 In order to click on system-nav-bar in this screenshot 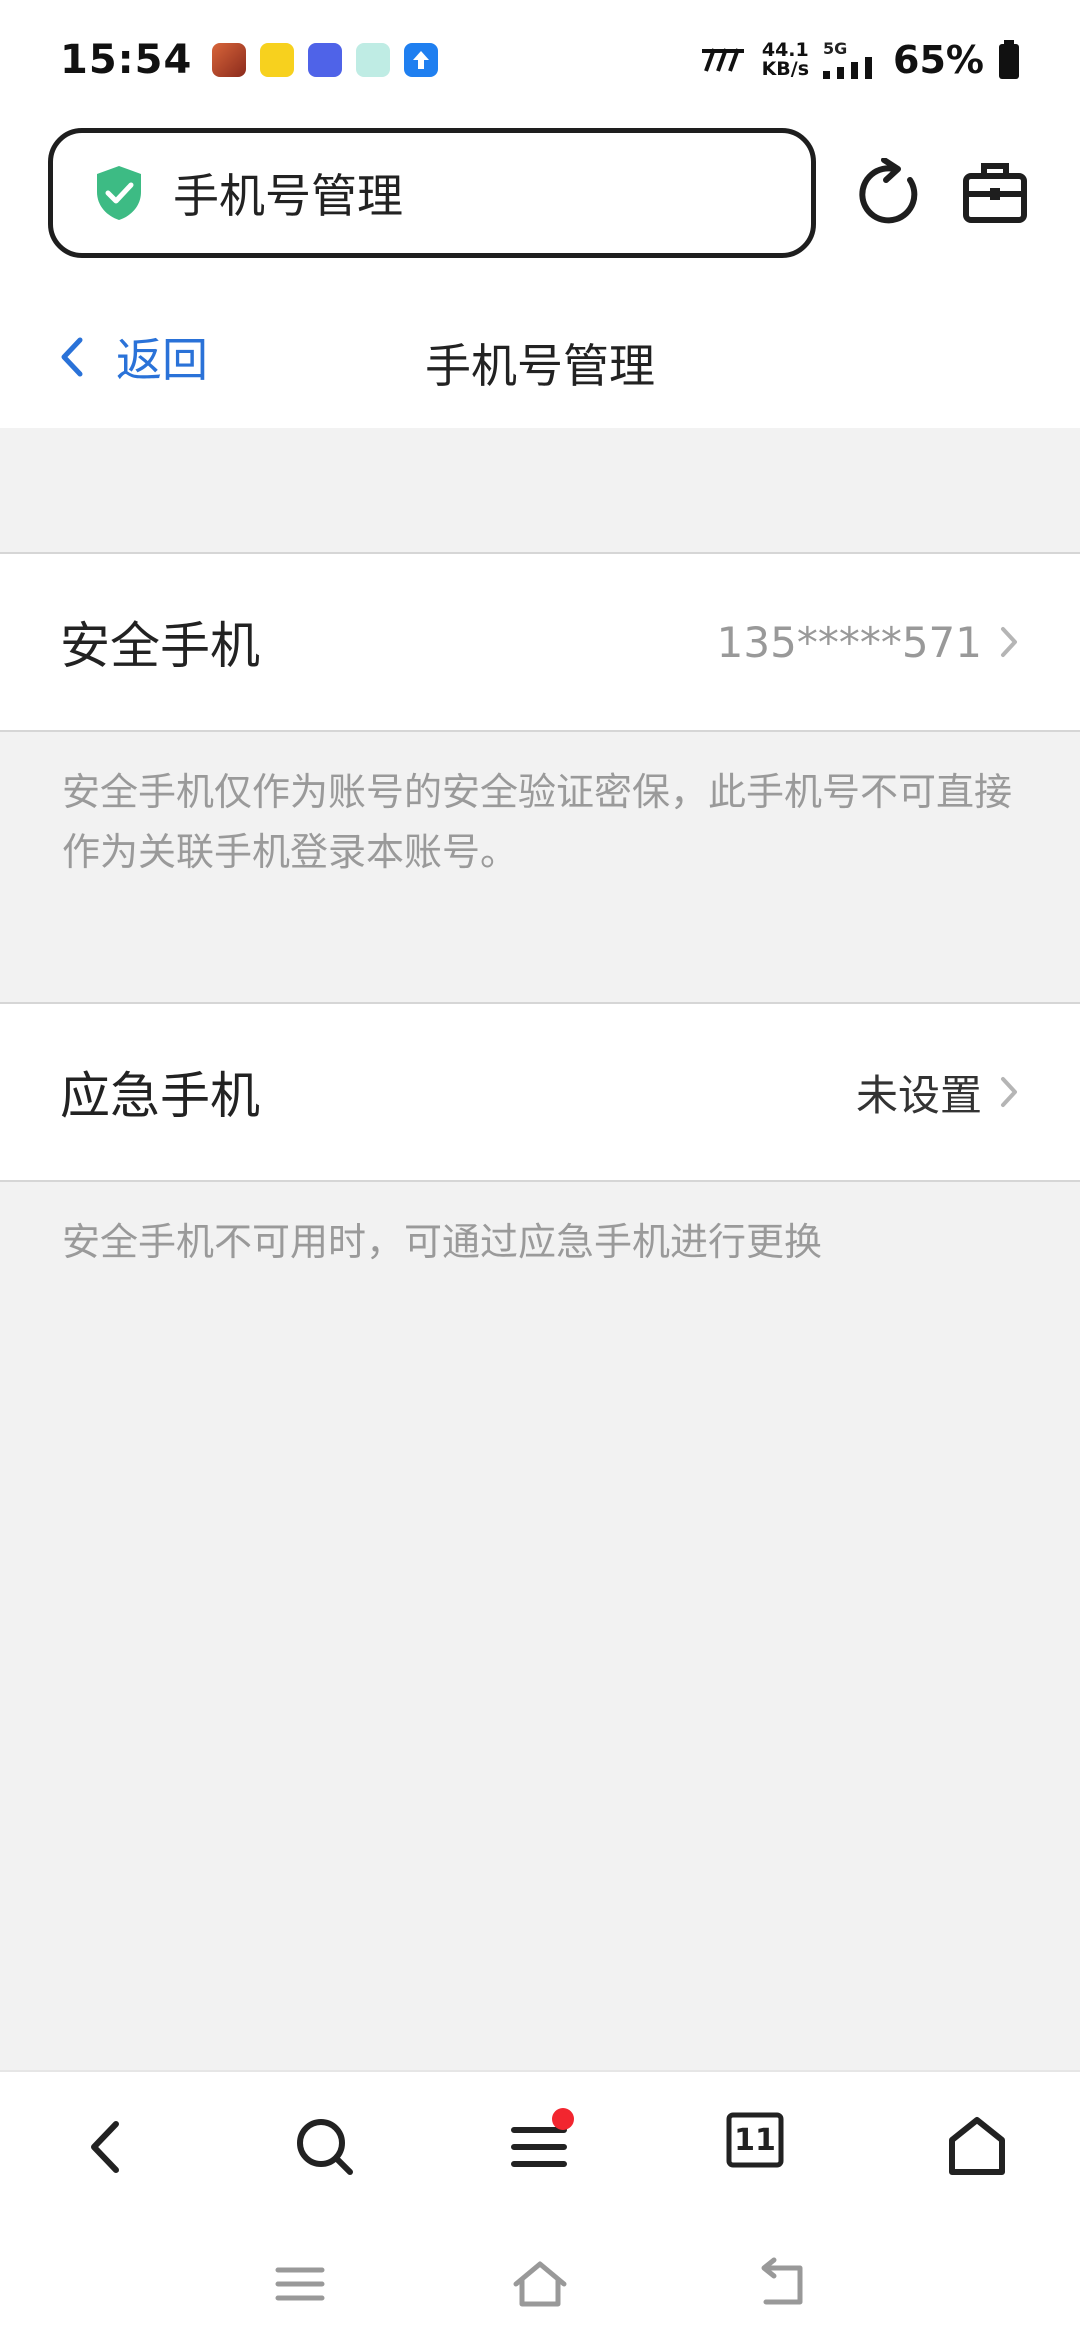, I will do `click(540, 2282)`.